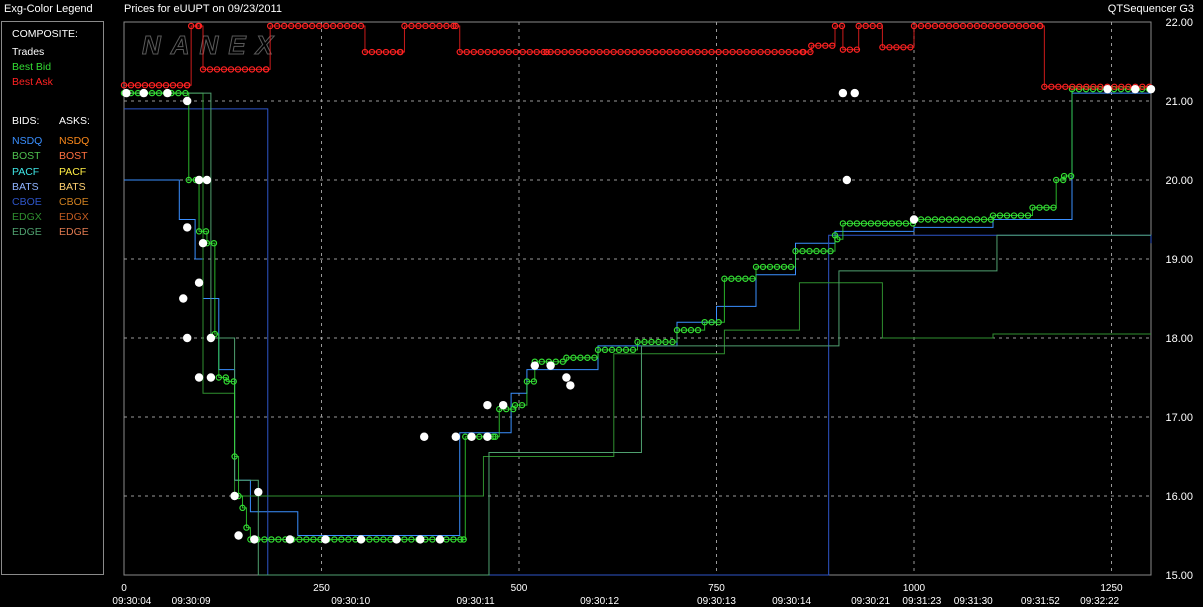 This screenshot has height=607, width=1203. I want to click on nanex-watermark: NANEX, so click(212, 45).